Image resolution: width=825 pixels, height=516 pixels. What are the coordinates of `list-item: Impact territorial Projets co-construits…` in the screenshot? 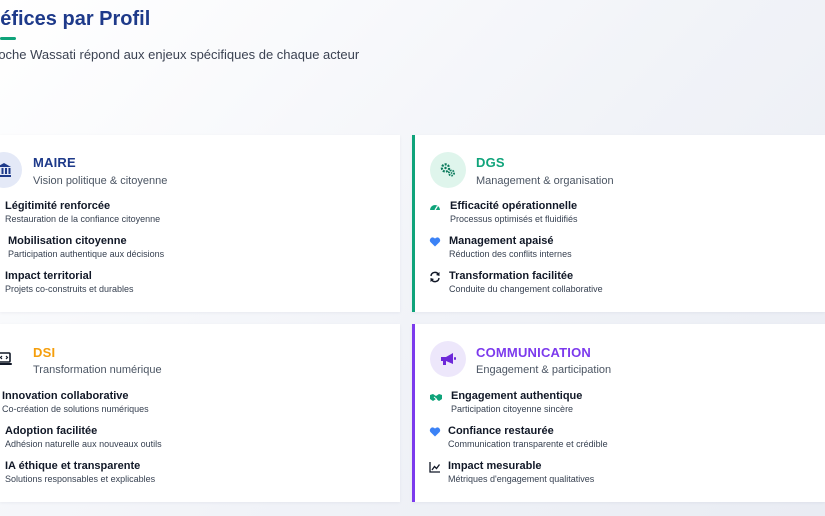 It's located at (69, 282).